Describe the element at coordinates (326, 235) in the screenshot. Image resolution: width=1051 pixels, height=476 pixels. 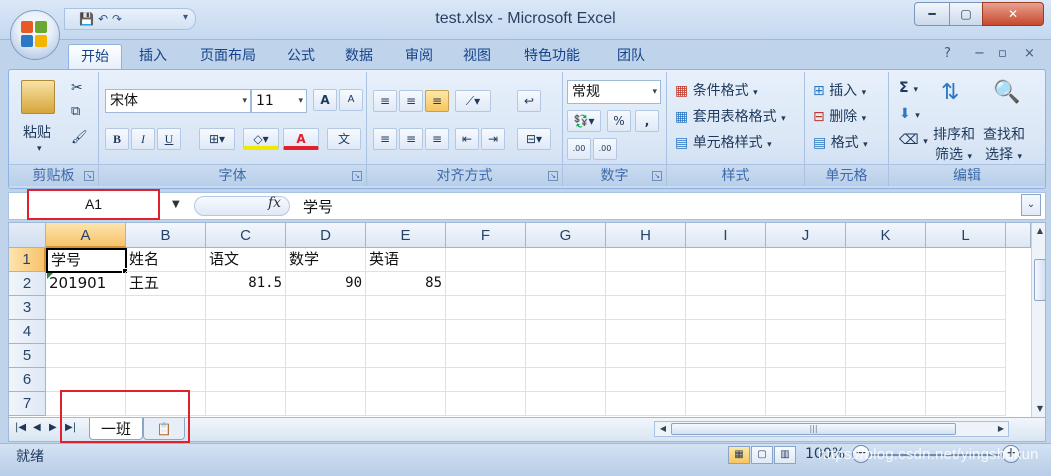
I see `column-header-d: D` at that location.